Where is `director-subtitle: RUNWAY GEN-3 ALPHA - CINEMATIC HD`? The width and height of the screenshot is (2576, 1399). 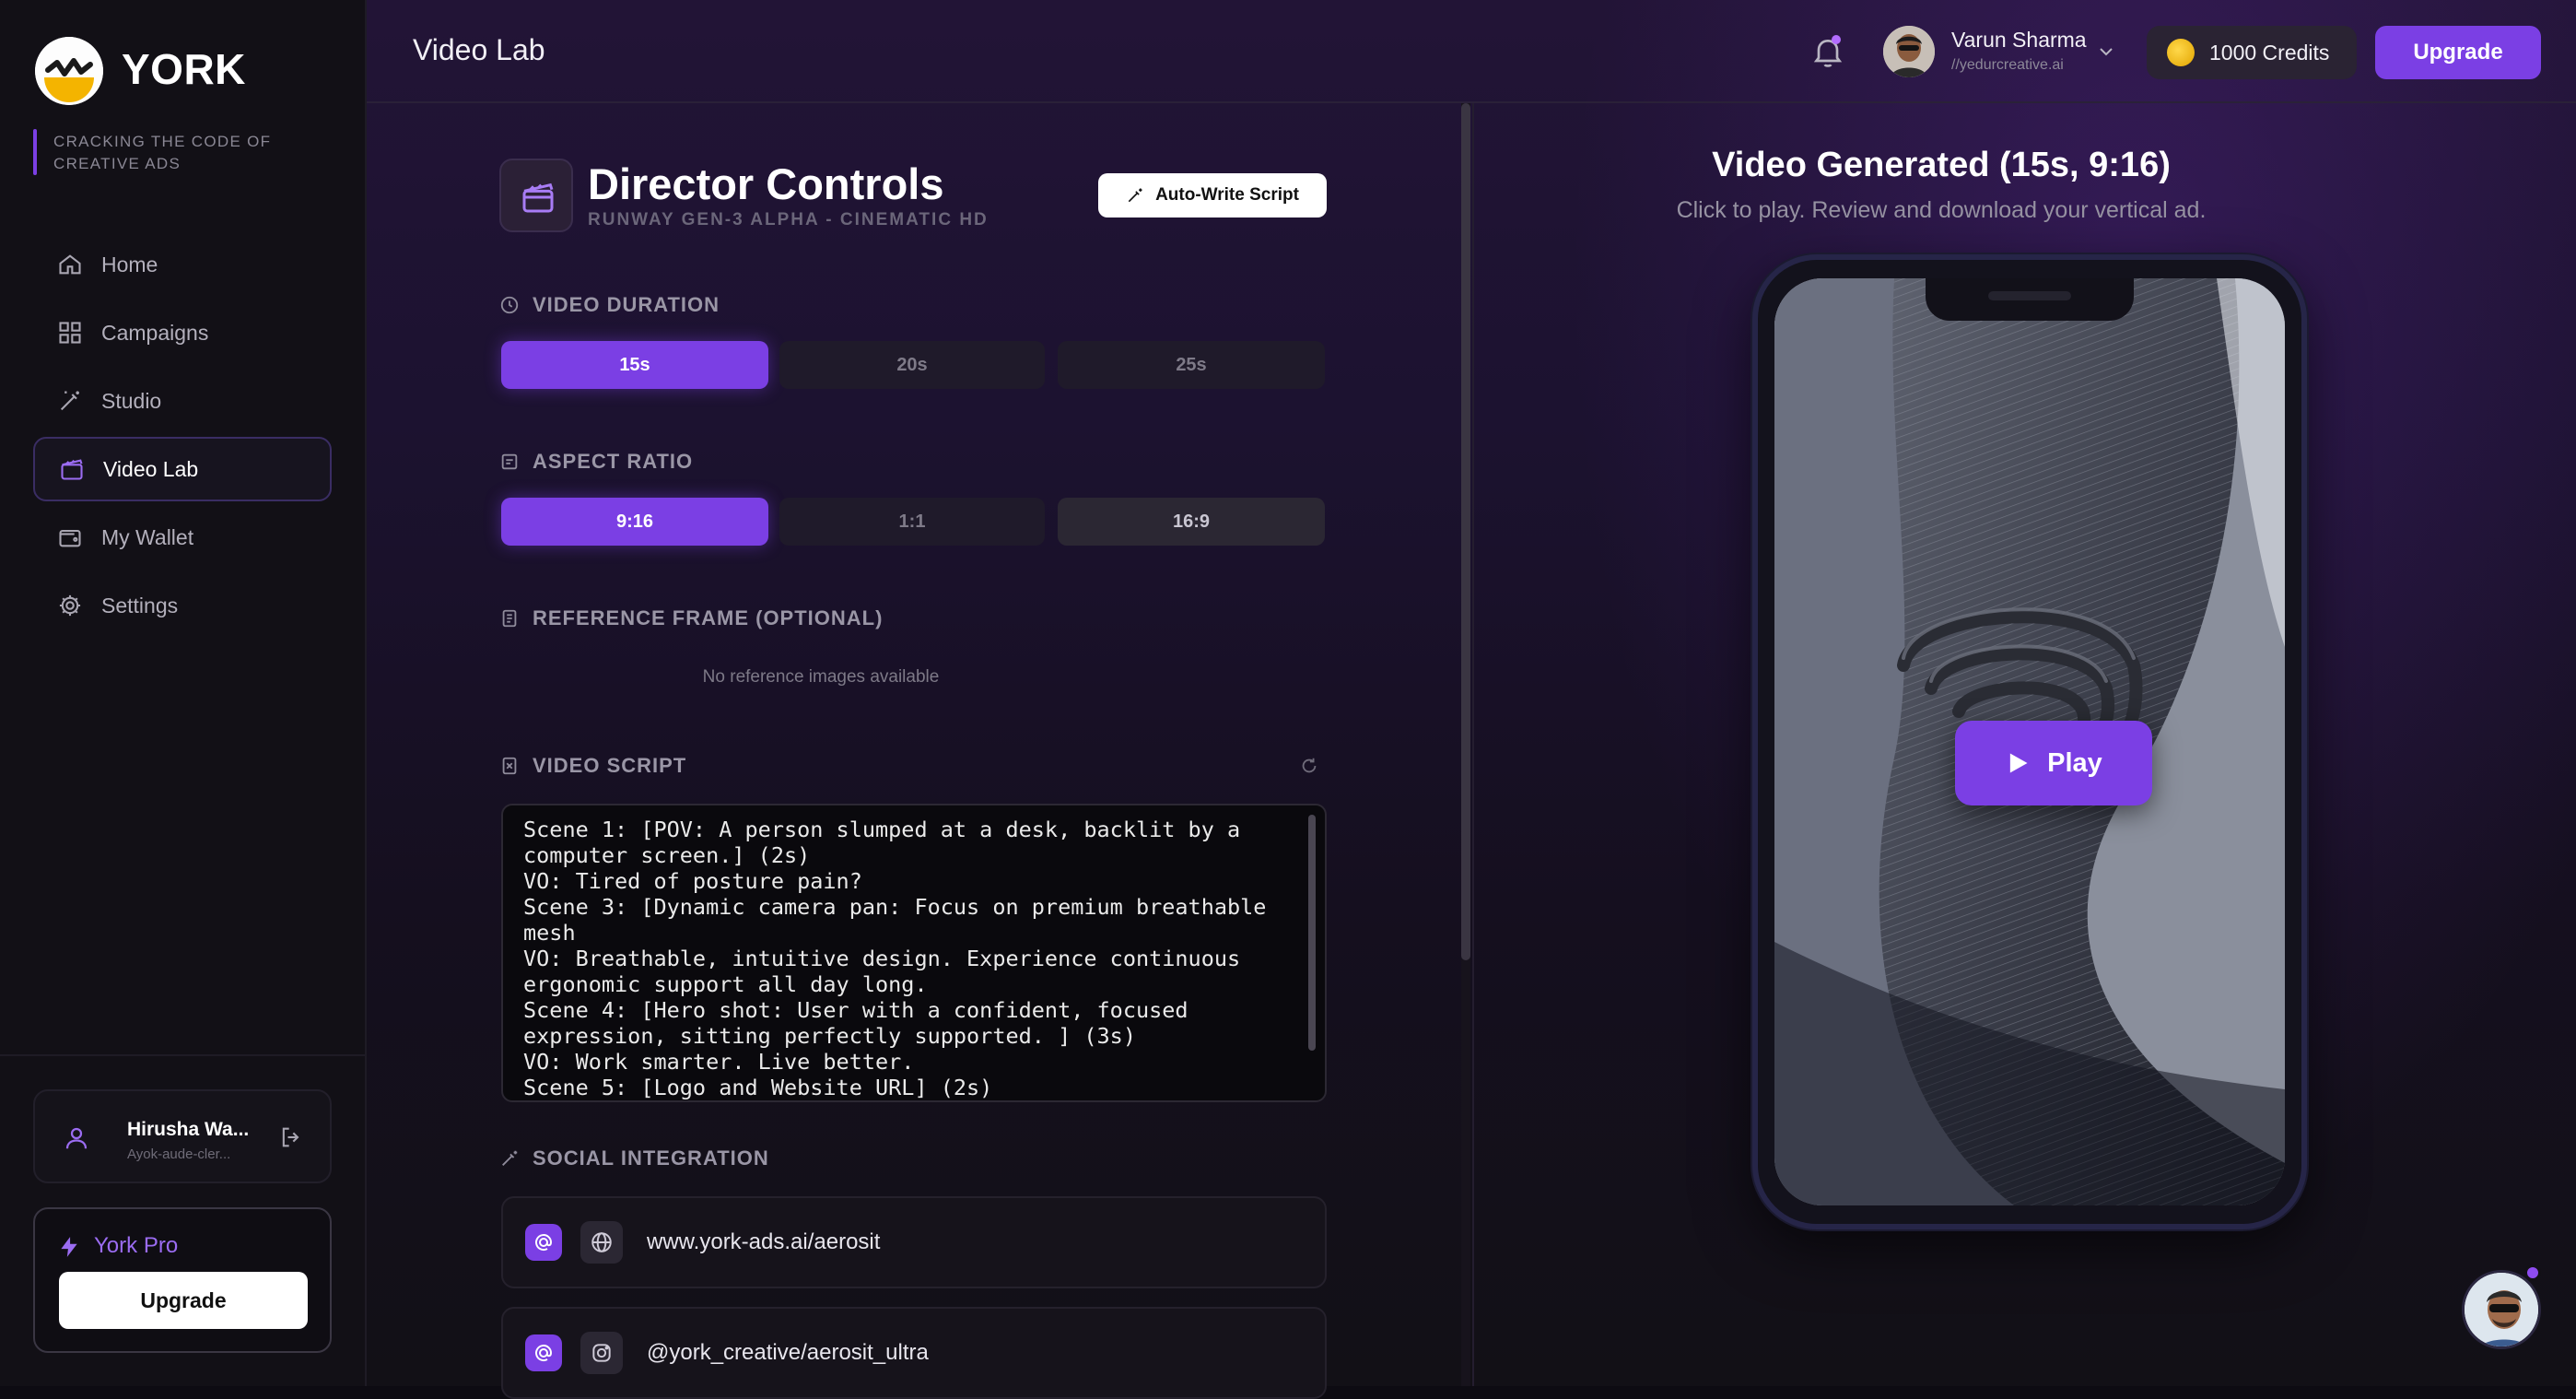
director-subtitle: RUNWAY GEN-3 ALPHA - CINEMATIC HD is located at coordinates (788, 220).